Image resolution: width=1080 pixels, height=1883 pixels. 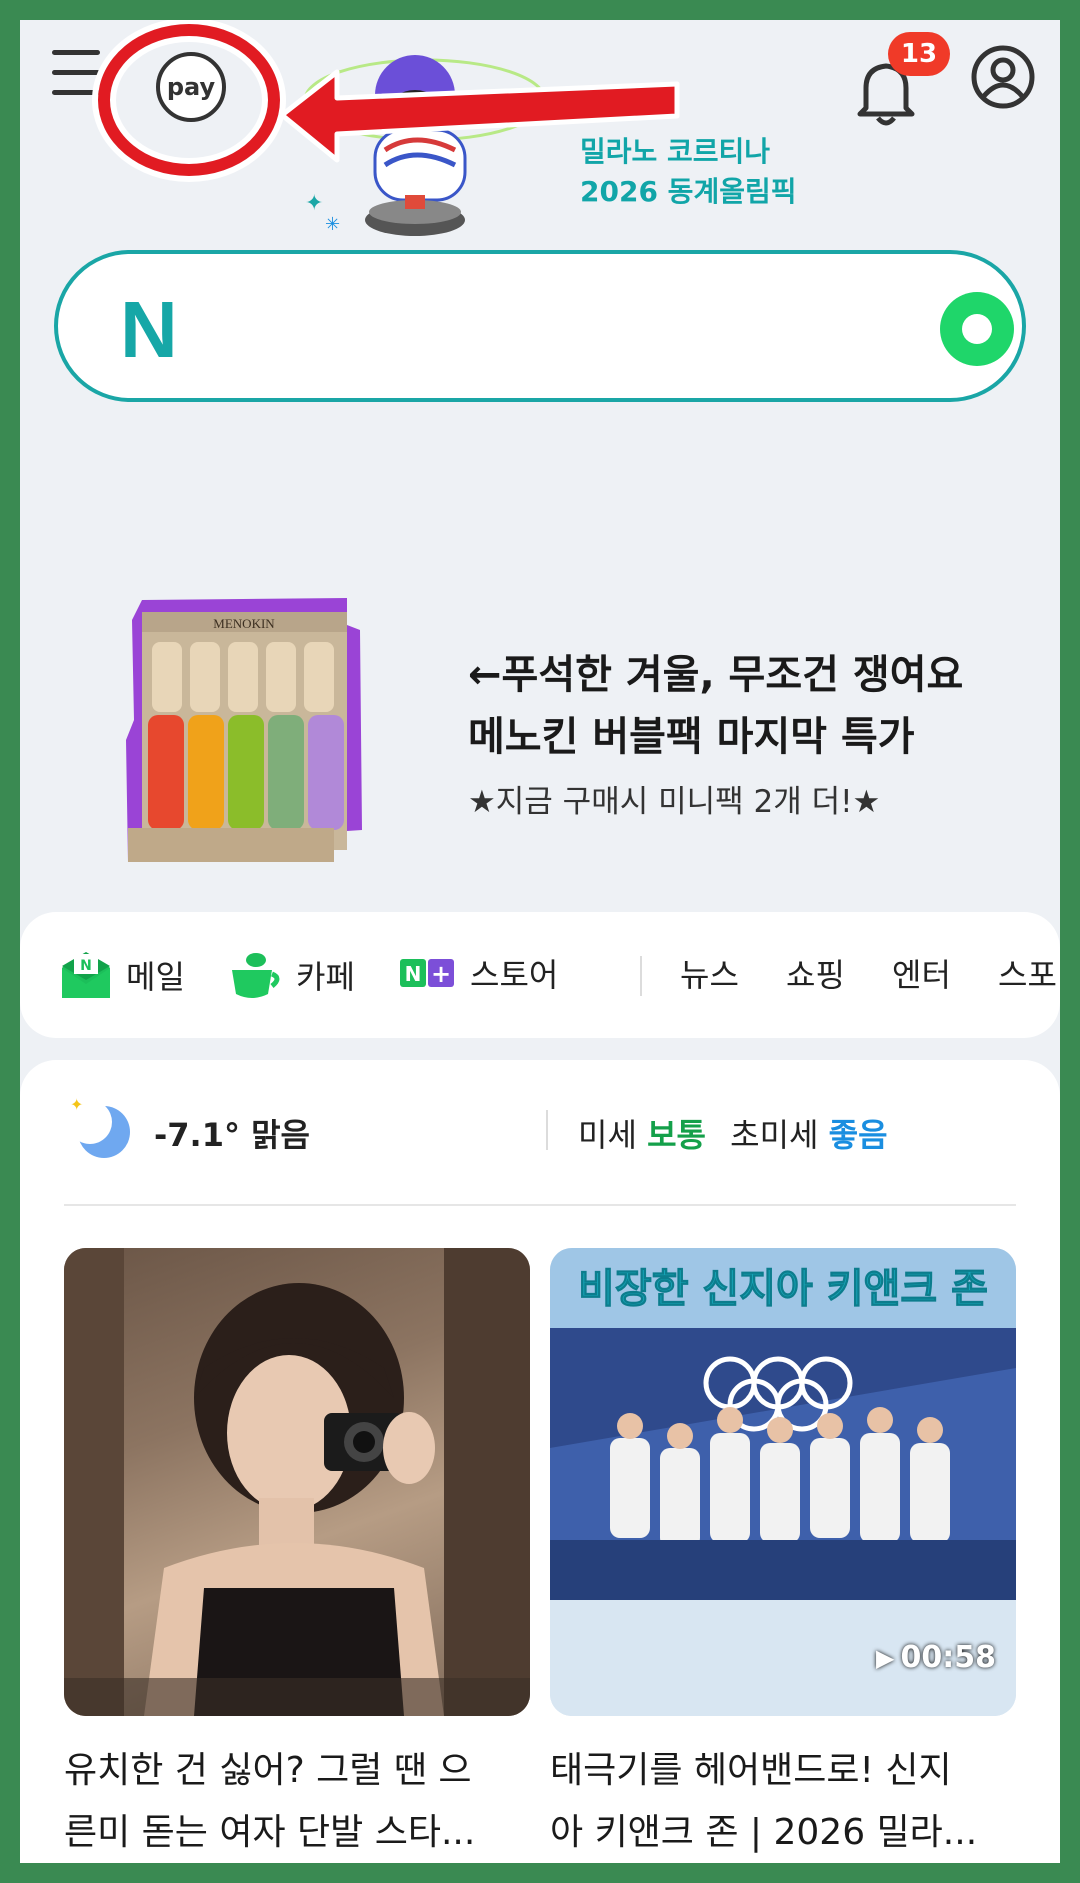 I want to click on shortcut-store-label: 스토어, so click(x=514, y=975).